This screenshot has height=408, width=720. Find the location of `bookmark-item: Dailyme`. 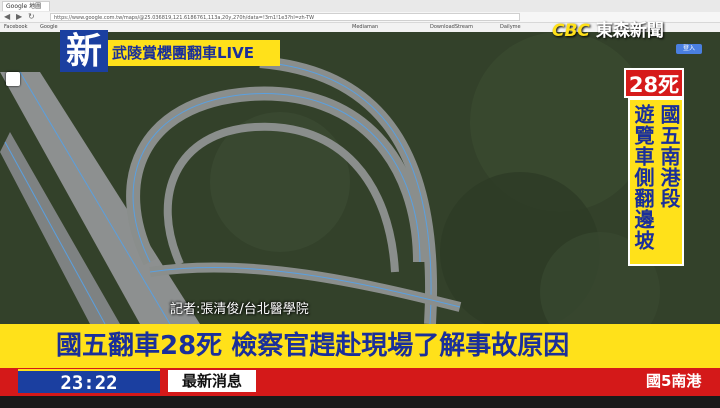

bookmark-item: Dailyme is located at coordinates (510, 27).